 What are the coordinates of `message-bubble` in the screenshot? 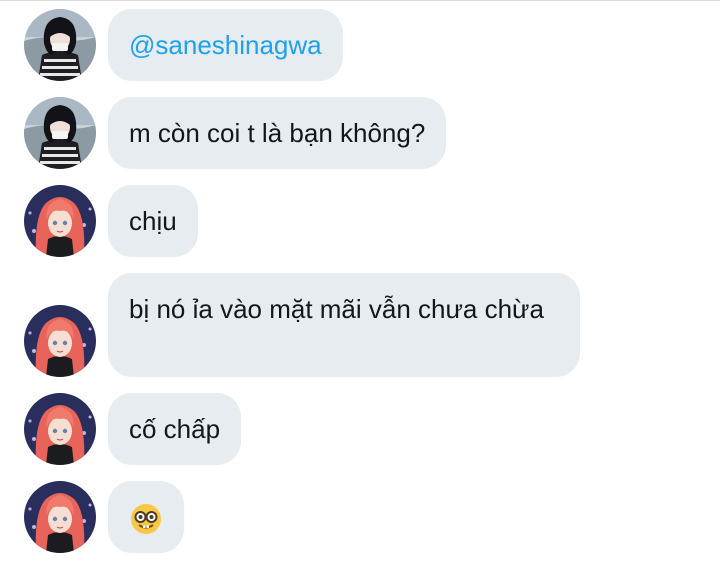 It's located at (146, 517).